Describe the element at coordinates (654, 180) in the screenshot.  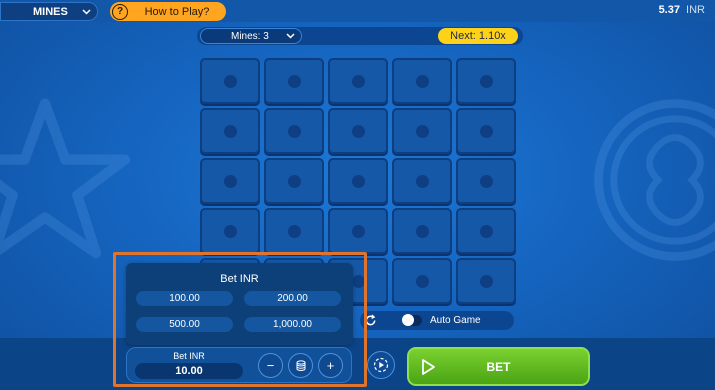
I see `circle-emblem-icon` at that location.